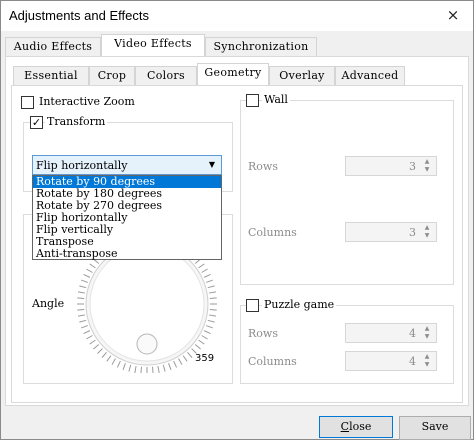 The image size is (474, 440). Describe the element at coordinates (391, 361) in the screenshot. I see `puzzle-columns-spinbox: 4 ▲ ▼` at that location.